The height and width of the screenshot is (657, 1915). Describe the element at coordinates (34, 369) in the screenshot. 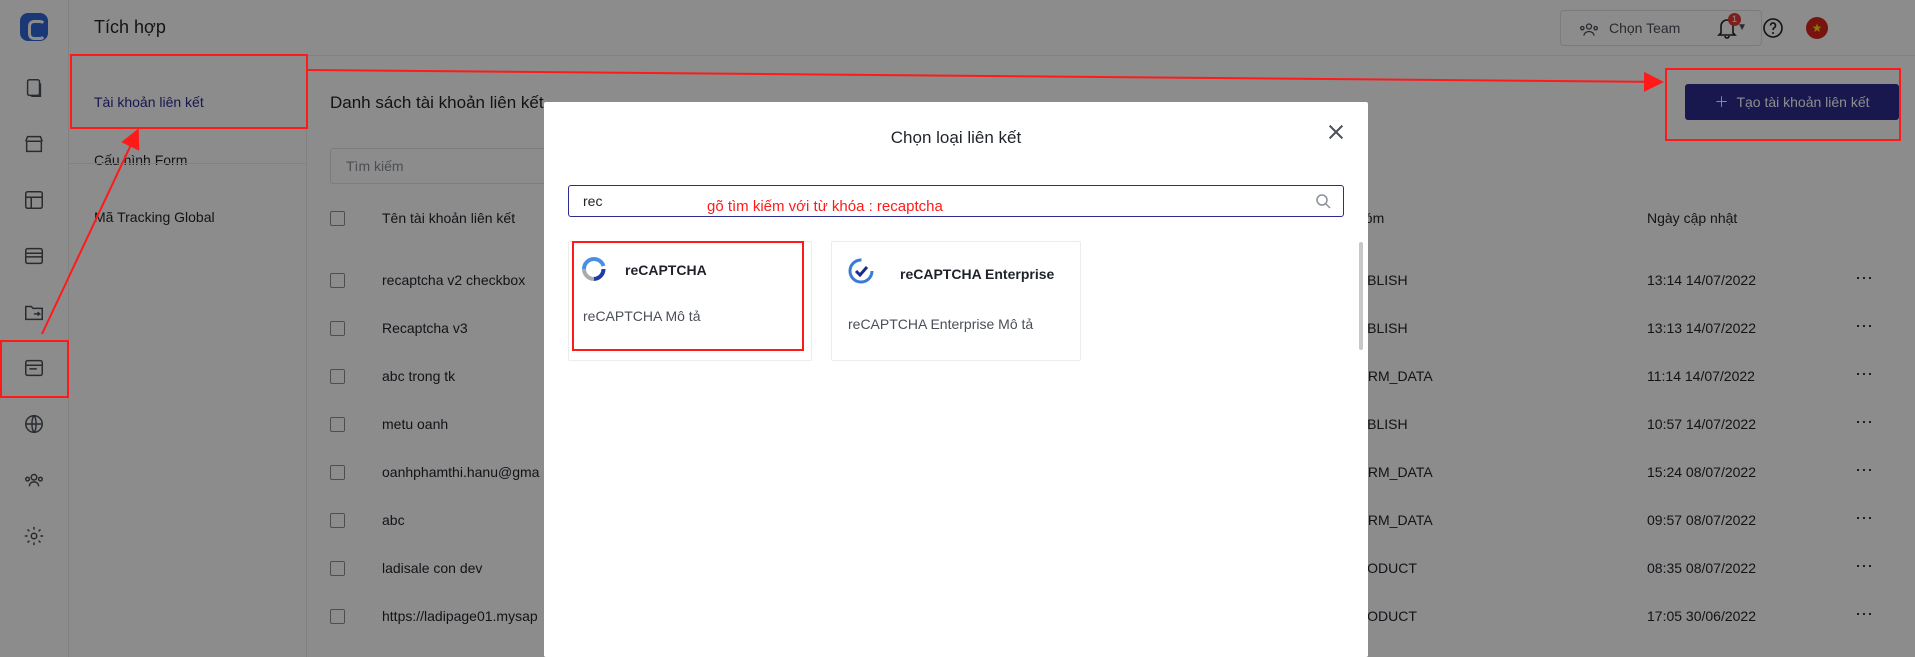

I see `highlight-integration-rail-item` at that location.